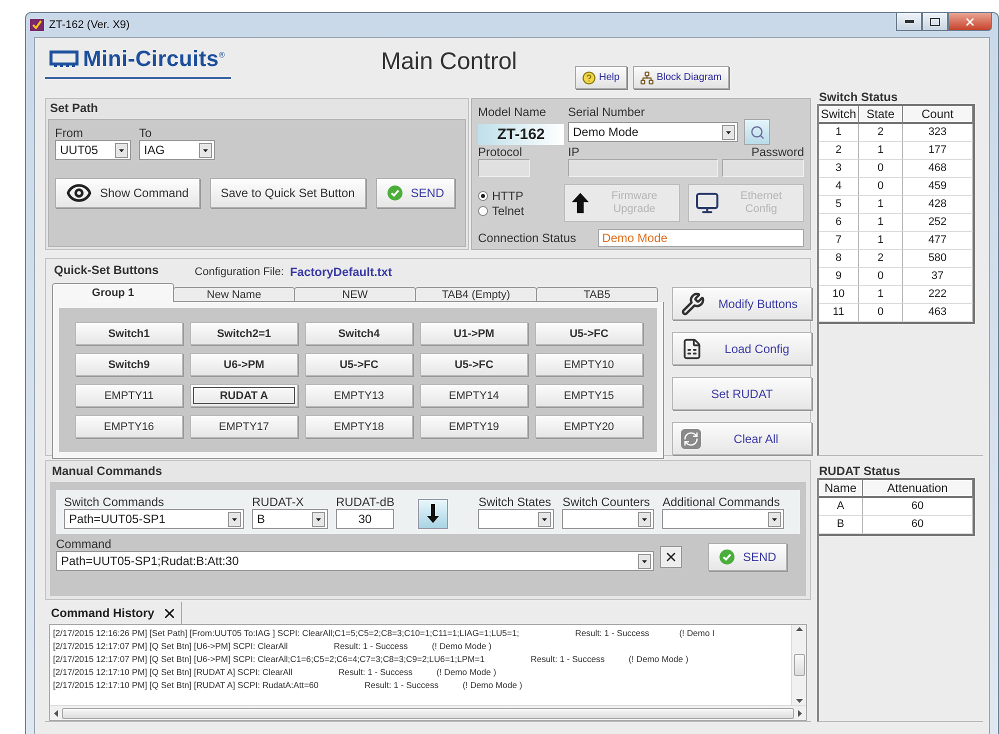  I want to click on block-diagram-button: Block Diagram, so click(680, 77).